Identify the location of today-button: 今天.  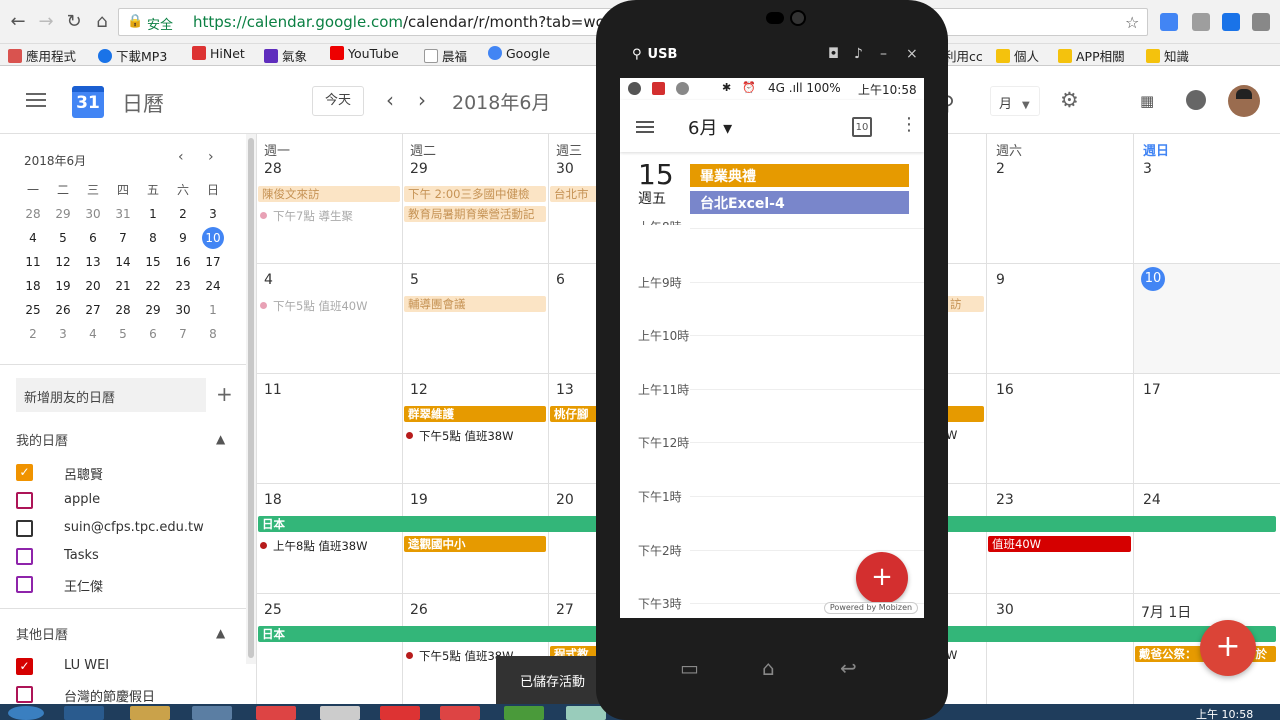
(338, 101).